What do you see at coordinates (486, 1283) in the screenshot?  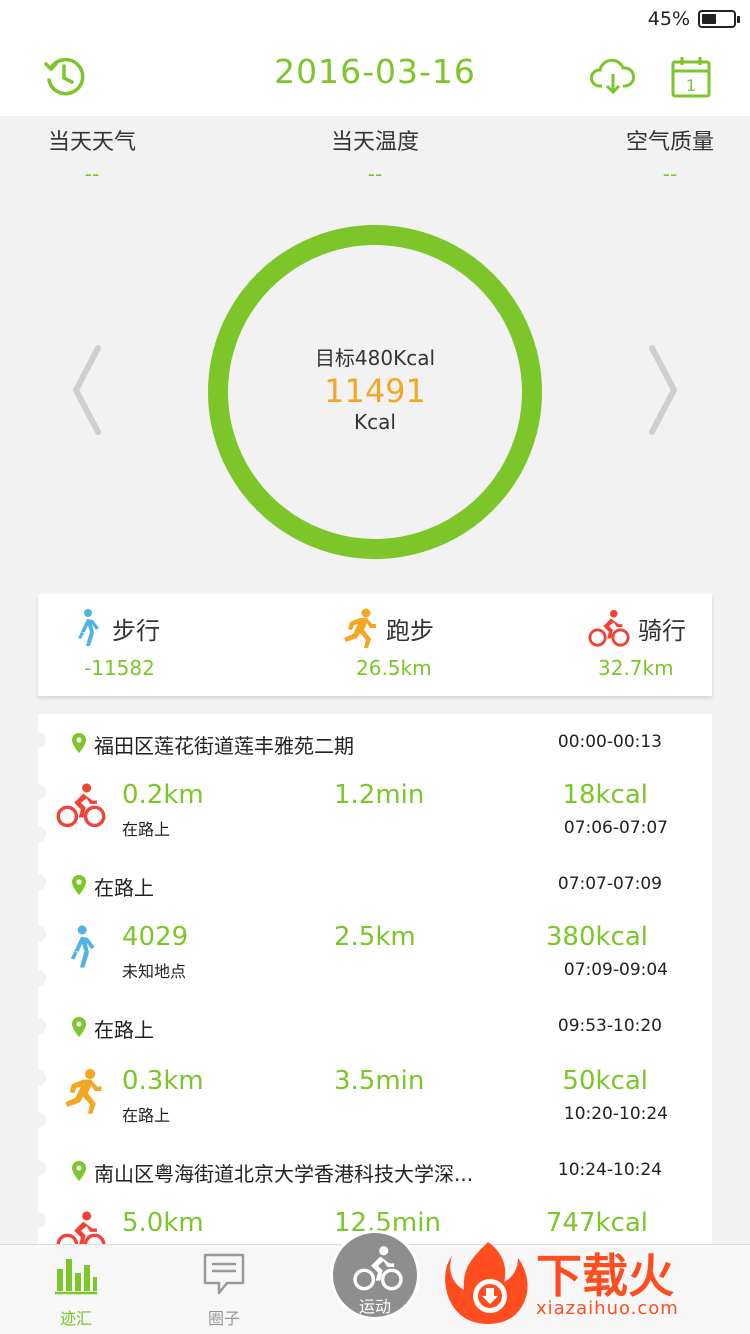 I see `flame-logo-icon` at bounding box center [486, 1283].